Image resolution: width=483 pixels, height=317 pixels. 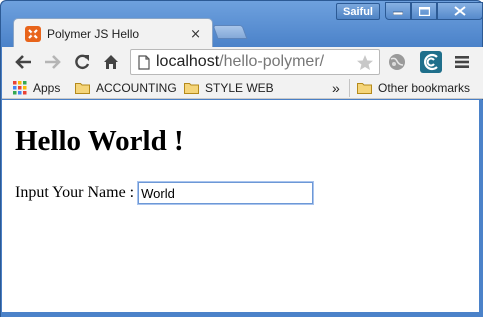 What do you see at coordinates (226, 193) in the screenshot?
I see `name-input` at bounding box center [226, 193].